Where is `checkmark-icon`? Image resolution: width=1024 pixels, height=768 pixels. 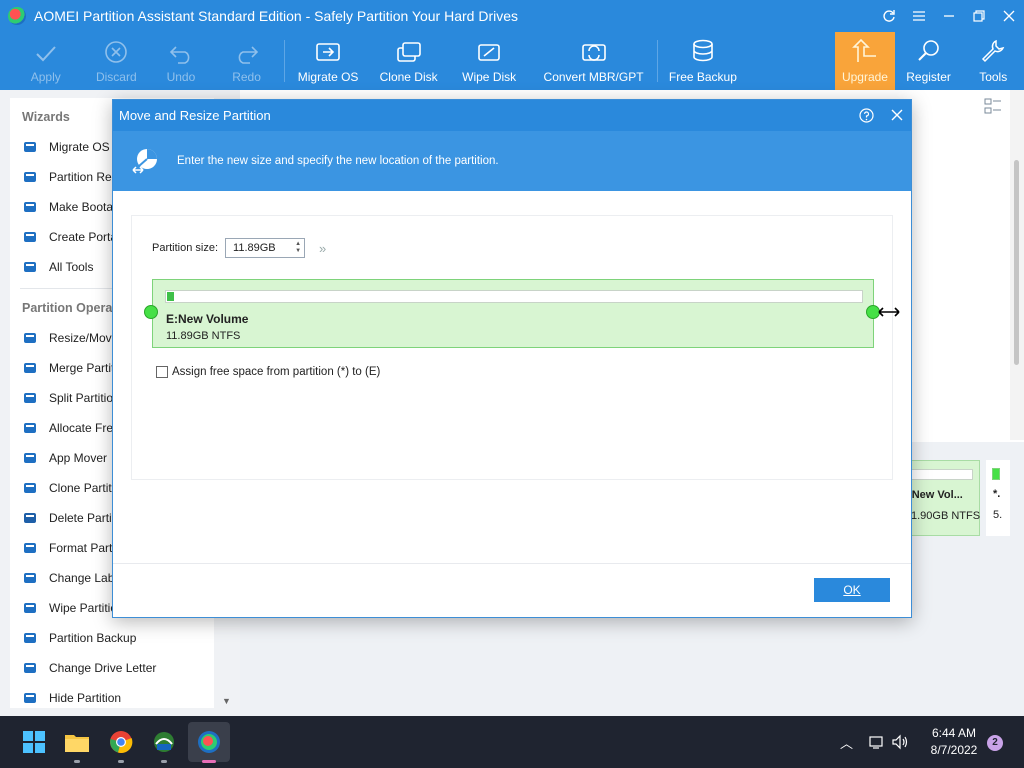 checkmark-icon is located at coordinates (46, 54).